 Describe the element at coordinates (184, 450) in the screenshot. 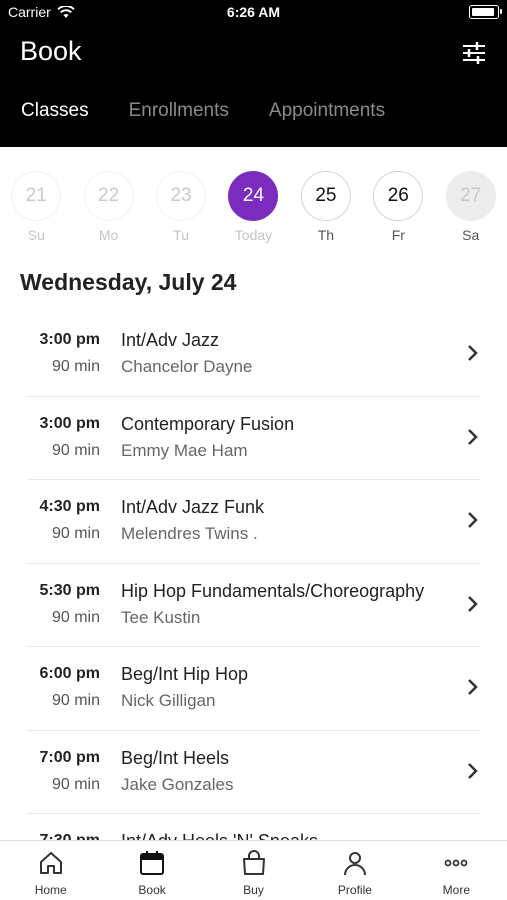

I see `class-instructor: Emmy Mae Ham` at that location.